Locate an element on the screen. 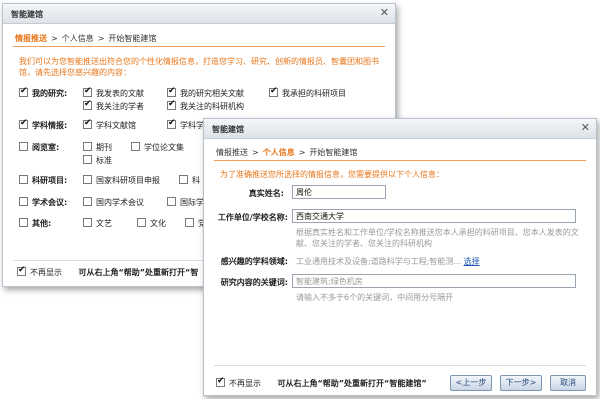  footer-help-note: 可从右上角“帮助”处重新打开“ is located at coordinates (134, 272).